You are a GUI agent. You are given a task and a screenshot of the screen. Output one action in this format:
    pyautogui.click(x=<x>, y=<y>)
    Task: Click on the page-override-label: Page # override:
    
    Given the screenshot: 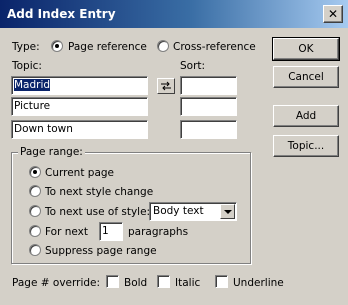 What is the action you would take?
    pyautogui.click(x=56, y=283)
    